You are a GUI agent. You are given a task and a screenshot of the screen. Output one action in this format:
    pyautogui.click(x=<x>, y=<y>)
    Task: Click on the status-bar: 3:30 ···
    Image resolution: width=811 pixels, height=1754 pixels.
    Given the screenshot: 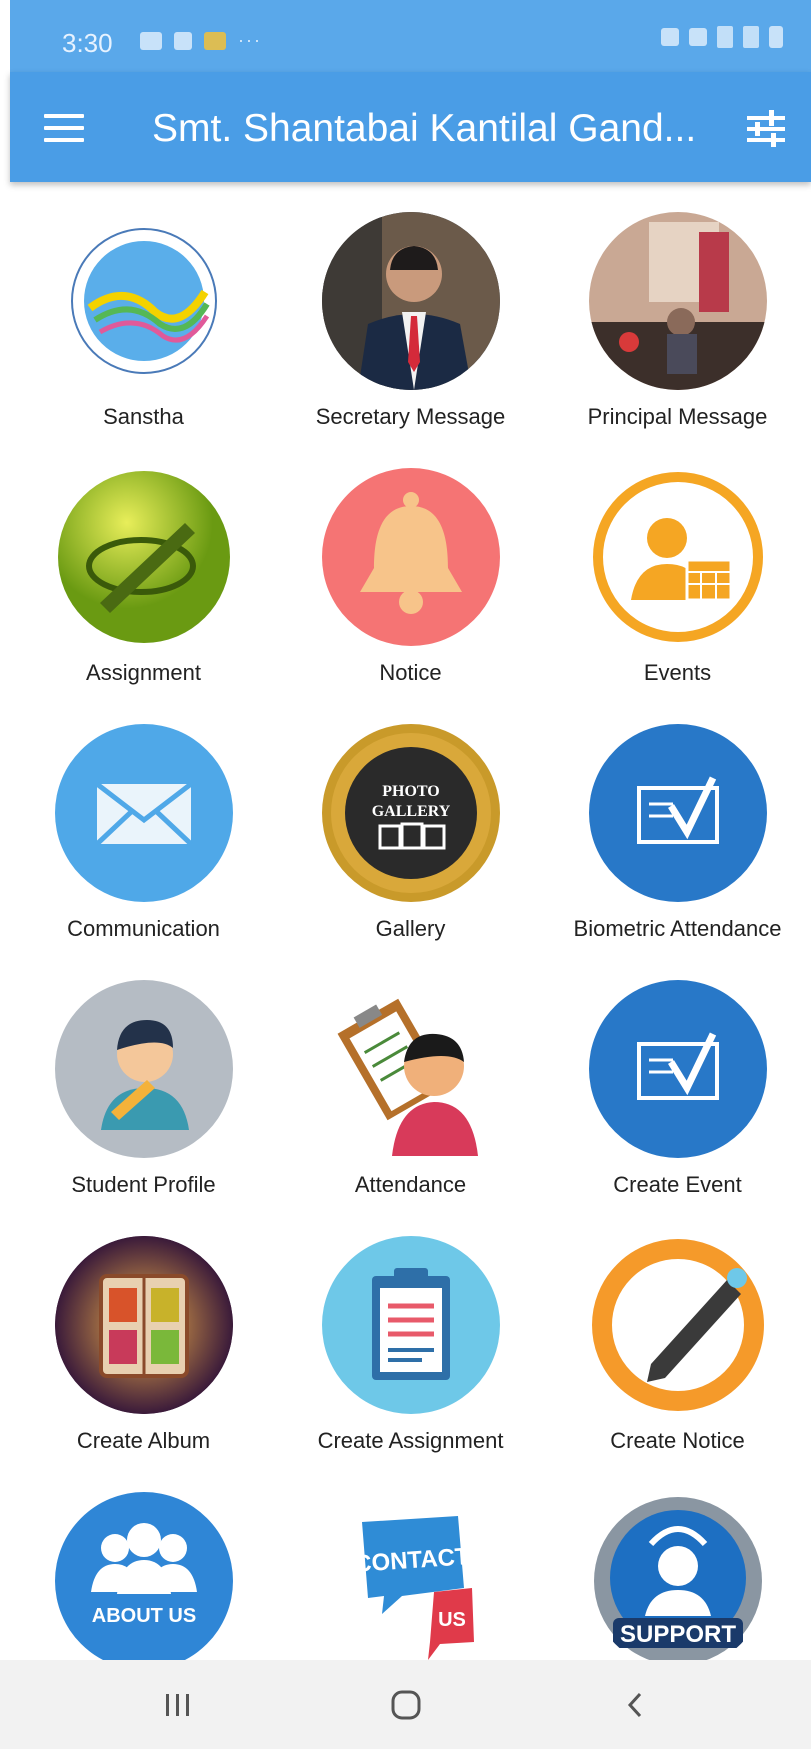 What is the action you would take?
    pyautogui.click(x=410, y=36)
    